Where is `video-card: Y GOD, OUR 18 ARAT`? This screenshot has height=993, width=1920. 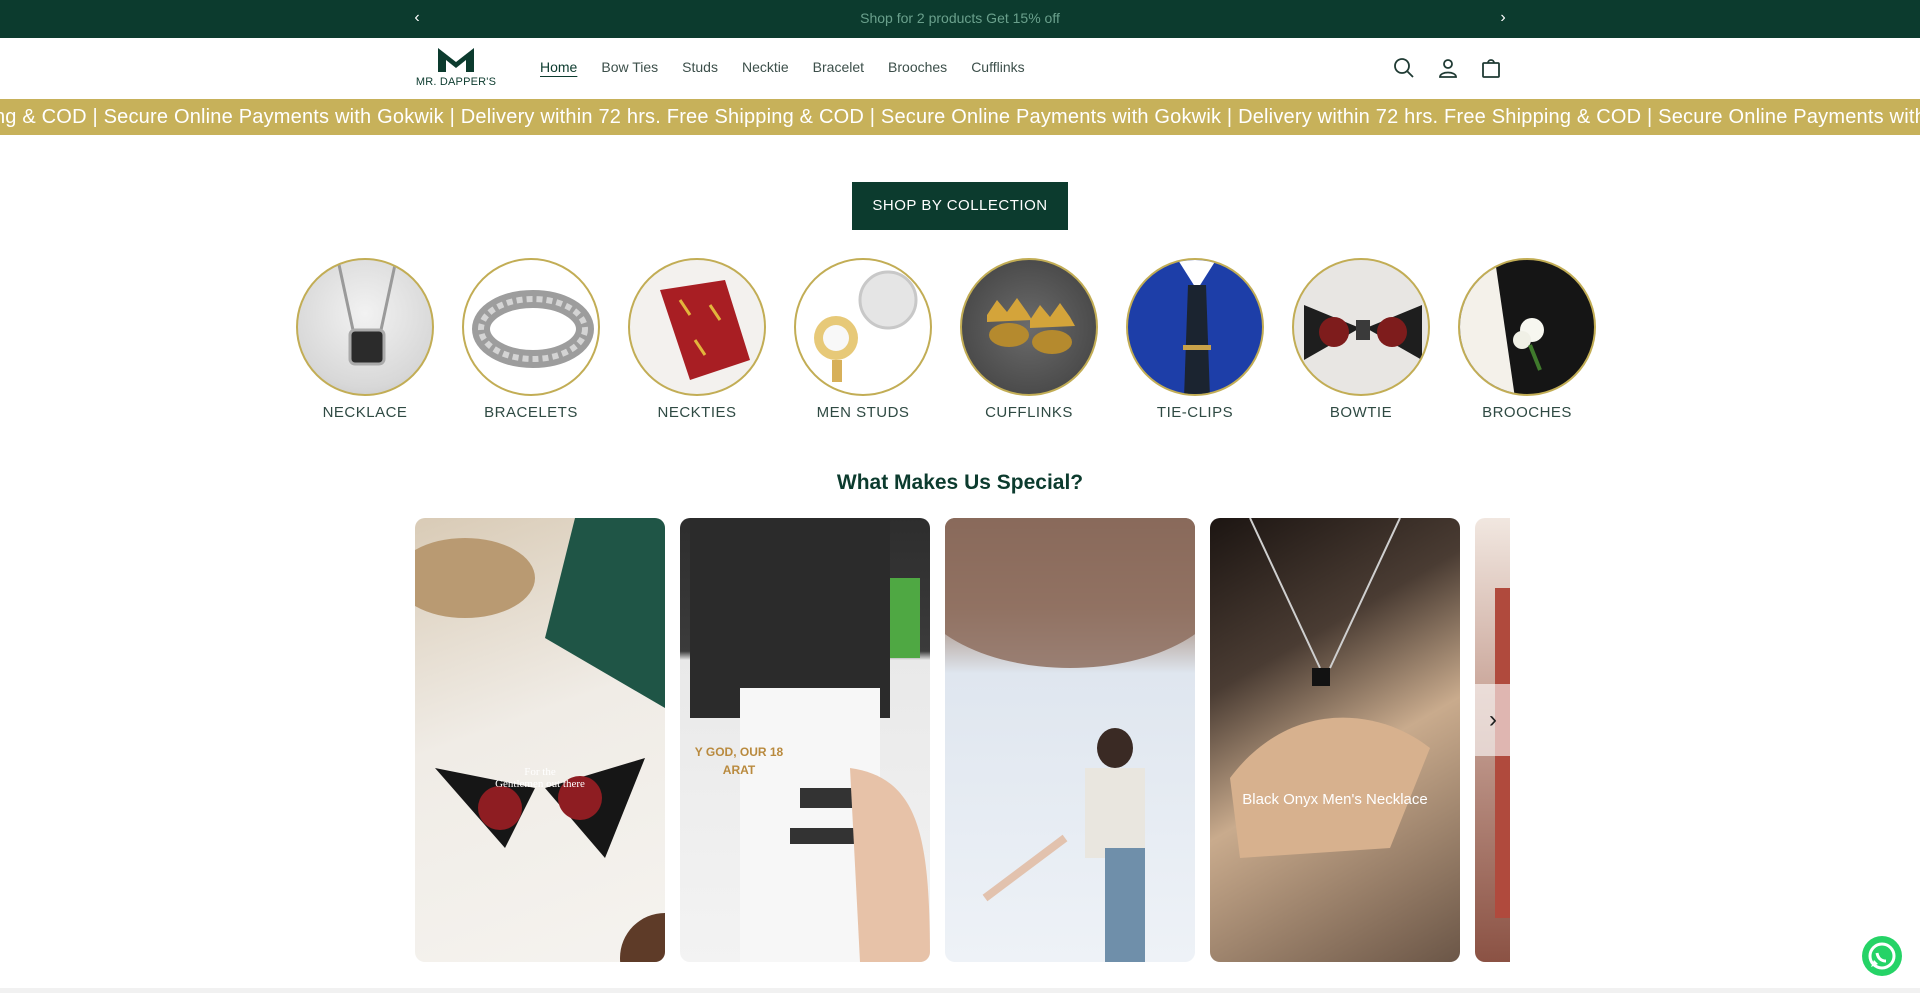
video-card: Y GOD, OUR 18 ARAT is located at coordinates (805, 740).